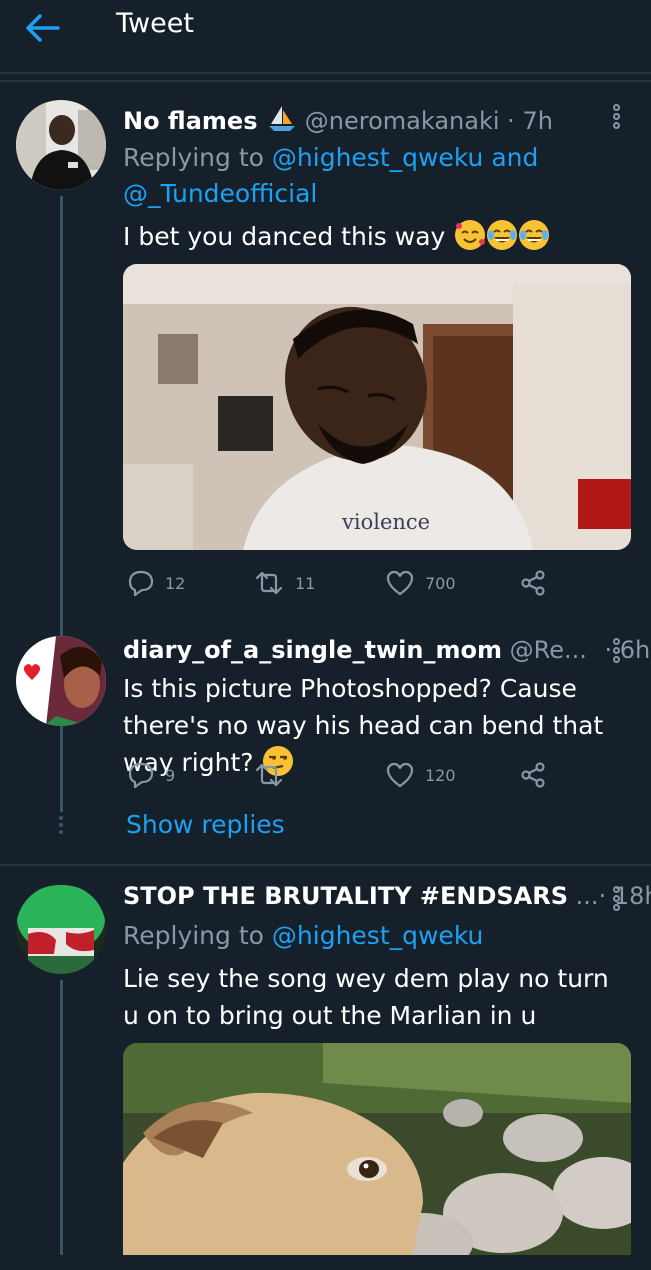  I want to click on tweet-header: STOP THE BRUTALITY #ENDSARS ...· 18h, so click(387, 896).